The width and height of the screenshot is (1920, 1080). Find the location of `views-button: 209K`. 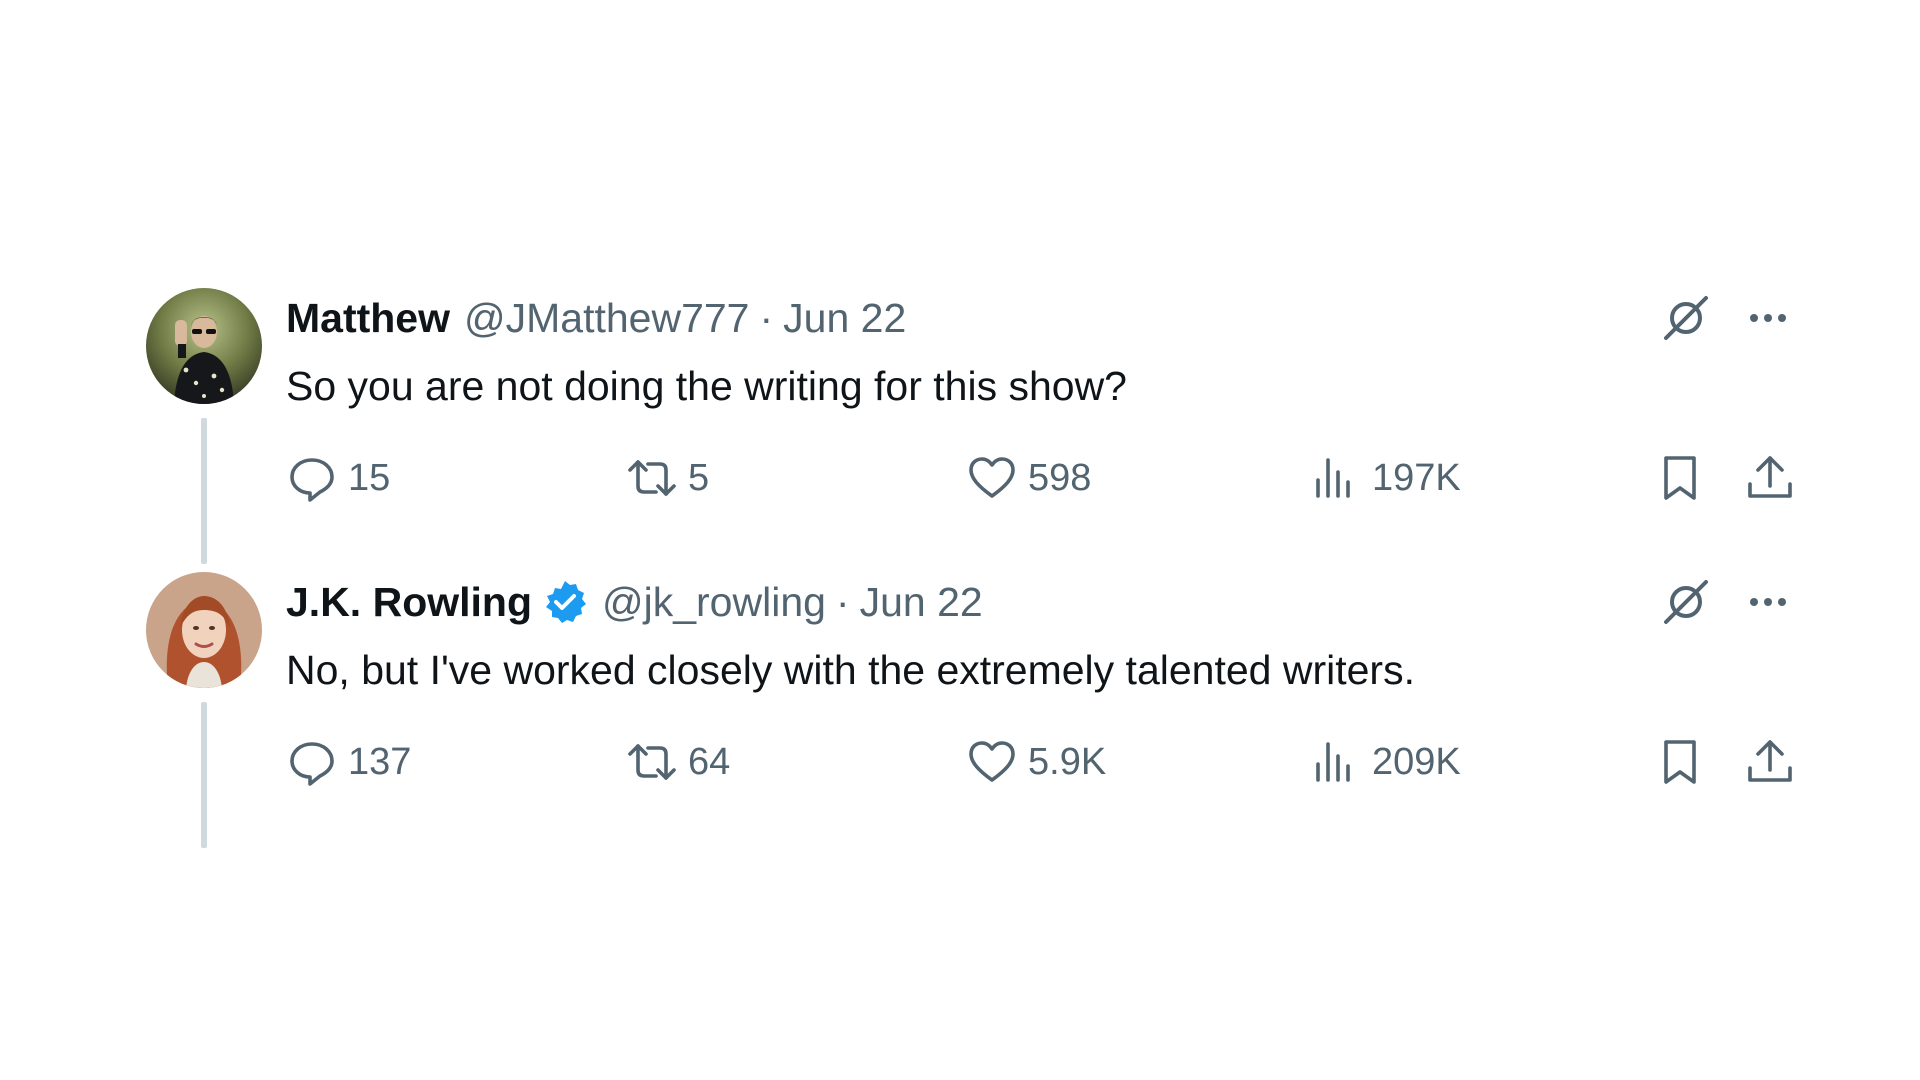

views-button: 209K is located at coordinates (1385, 762).